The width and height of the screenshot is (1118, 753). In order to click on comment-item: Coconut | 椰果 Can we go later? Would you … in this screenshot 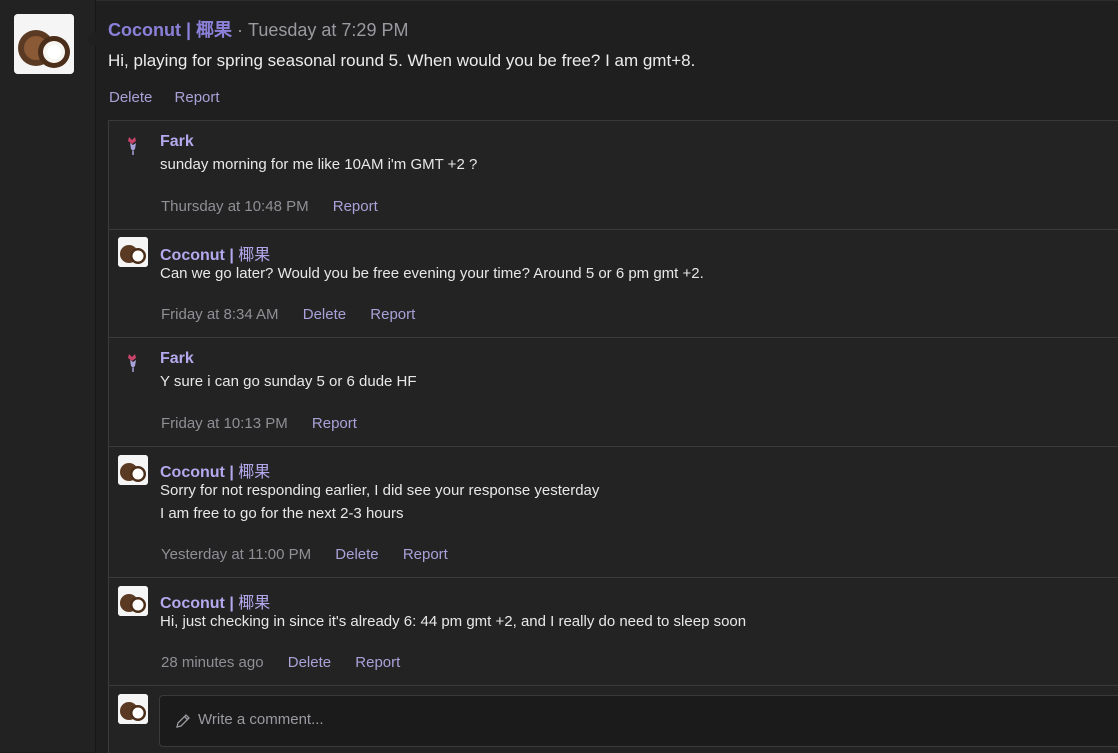, I will do `click(613, 284)`.